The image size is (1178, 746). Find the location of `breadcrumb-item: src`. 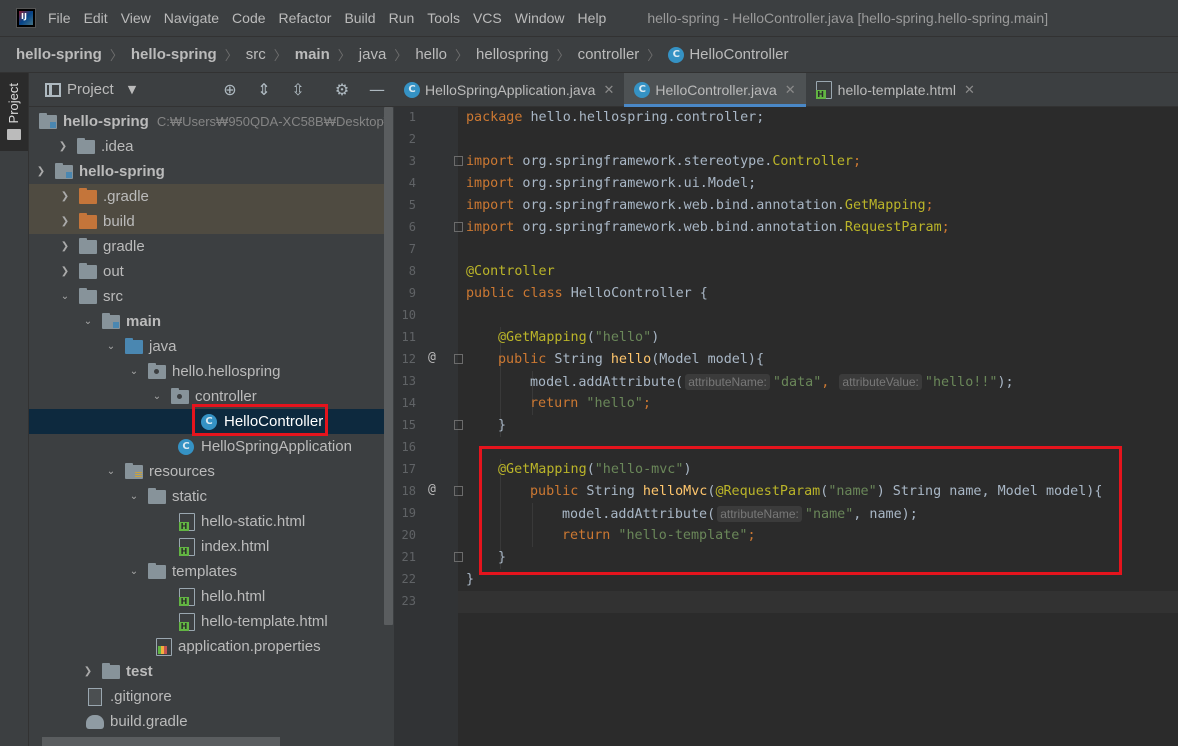

breadcrumb-item: src is located at coordinates (256, 54).